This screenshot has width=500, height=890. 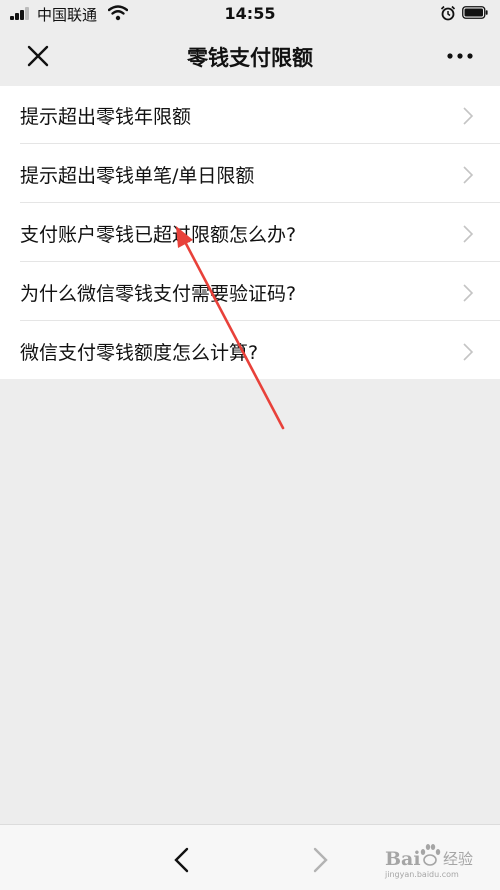 What do you see at coordinates (158, 235) in the screenshot?
I see `list-item-label: 支付账户零钱已超过限额怎么办?` at bounding box center [158, 235].